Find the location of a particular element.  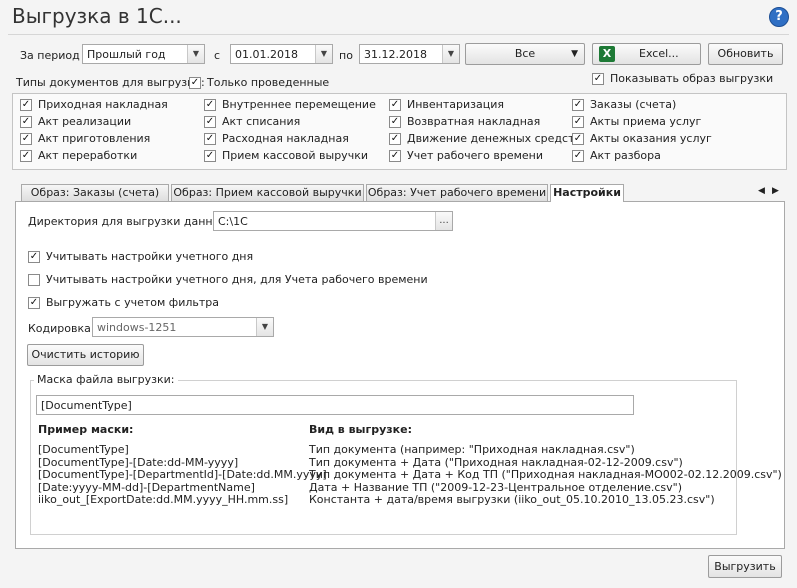

doc-type-checkbox: ✓ Акты приема услуг is located at coordinates (659, 122).